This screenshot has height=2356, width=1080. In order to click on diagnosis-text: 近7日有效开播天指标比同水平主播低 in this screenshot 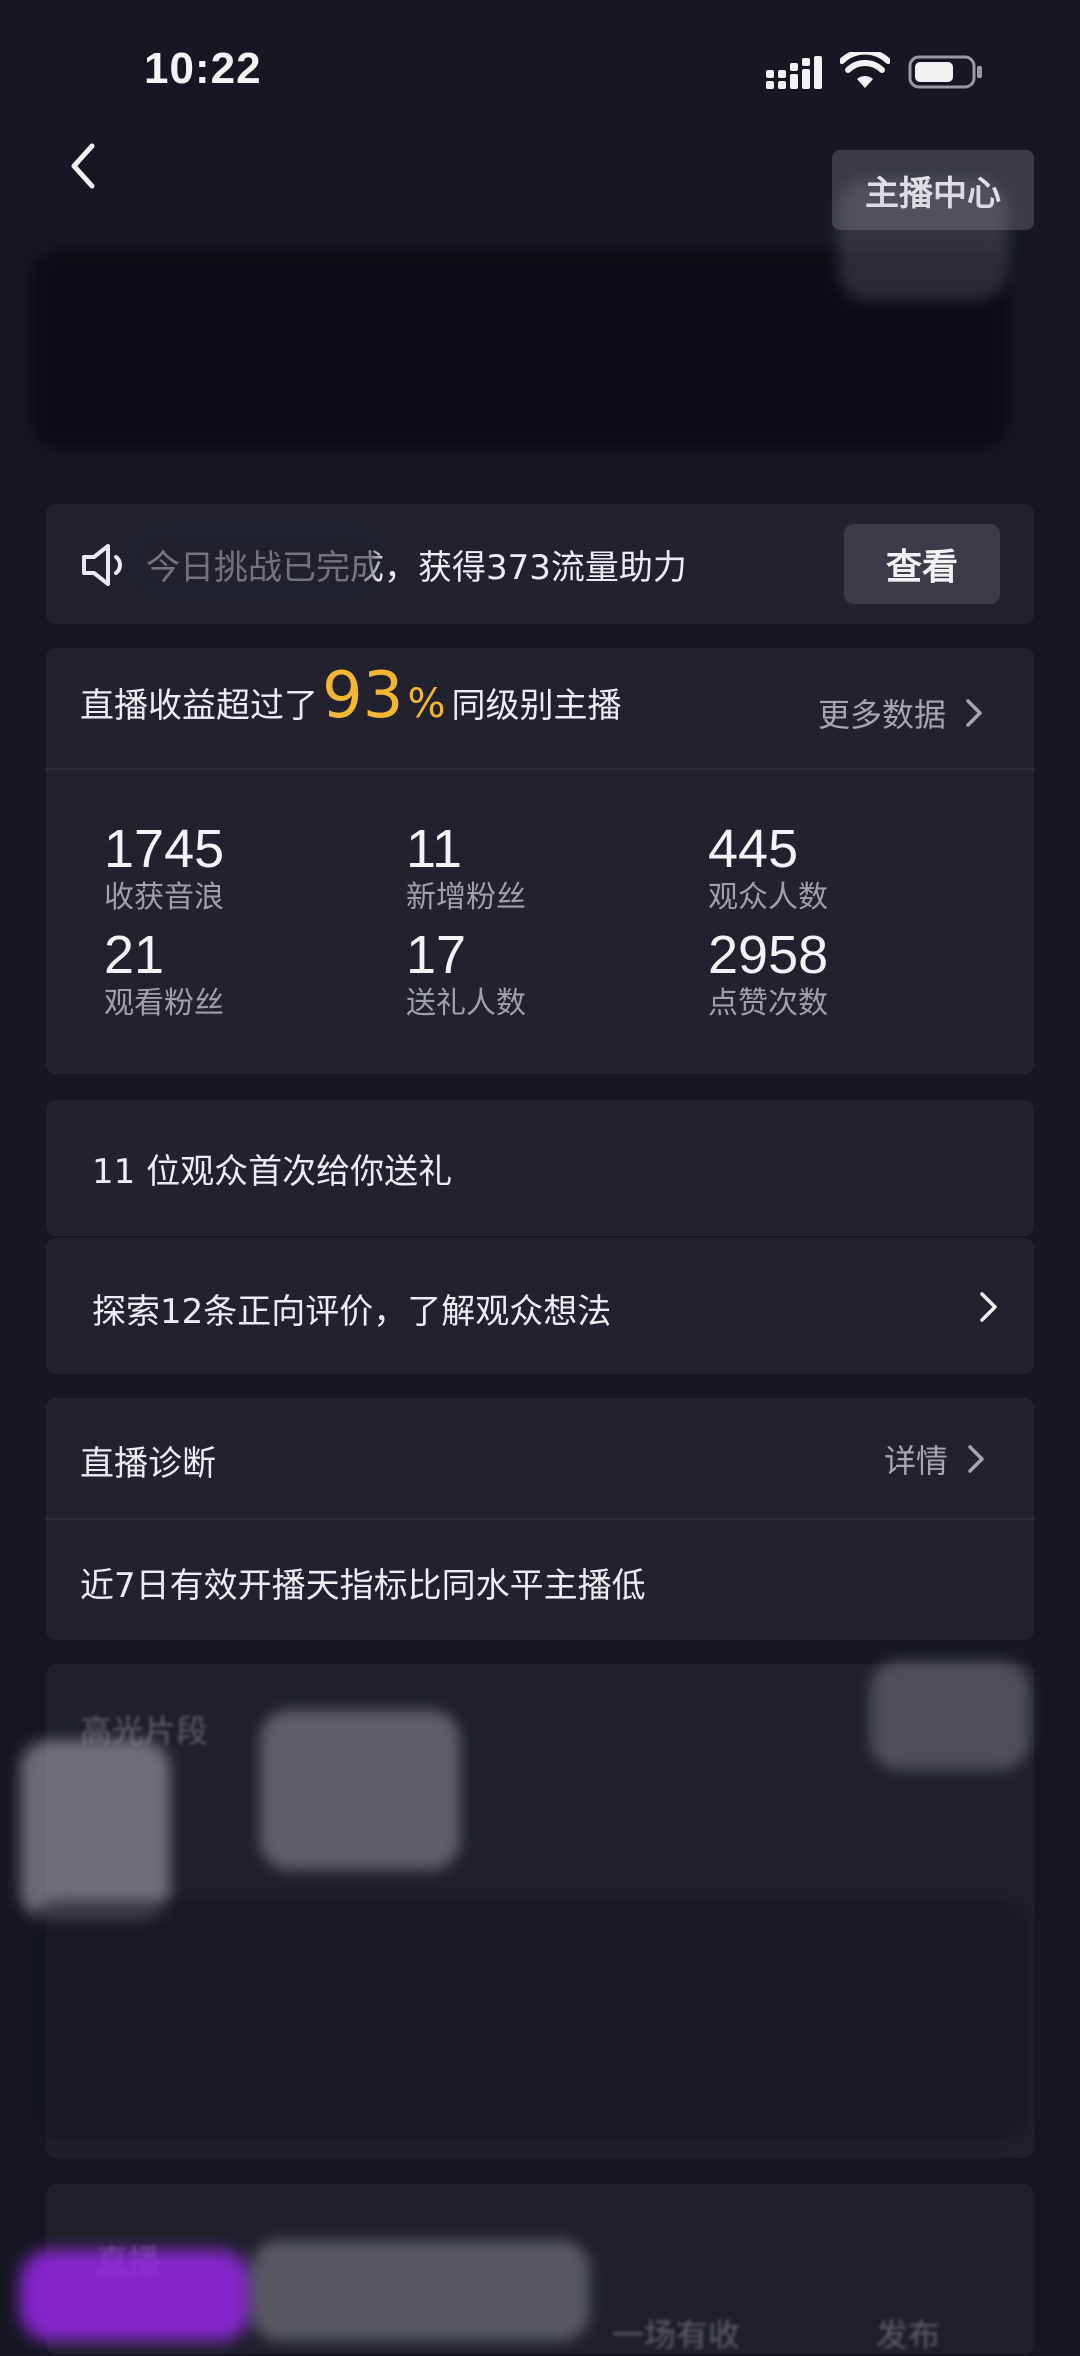, I will do `click(363, 1586)`.